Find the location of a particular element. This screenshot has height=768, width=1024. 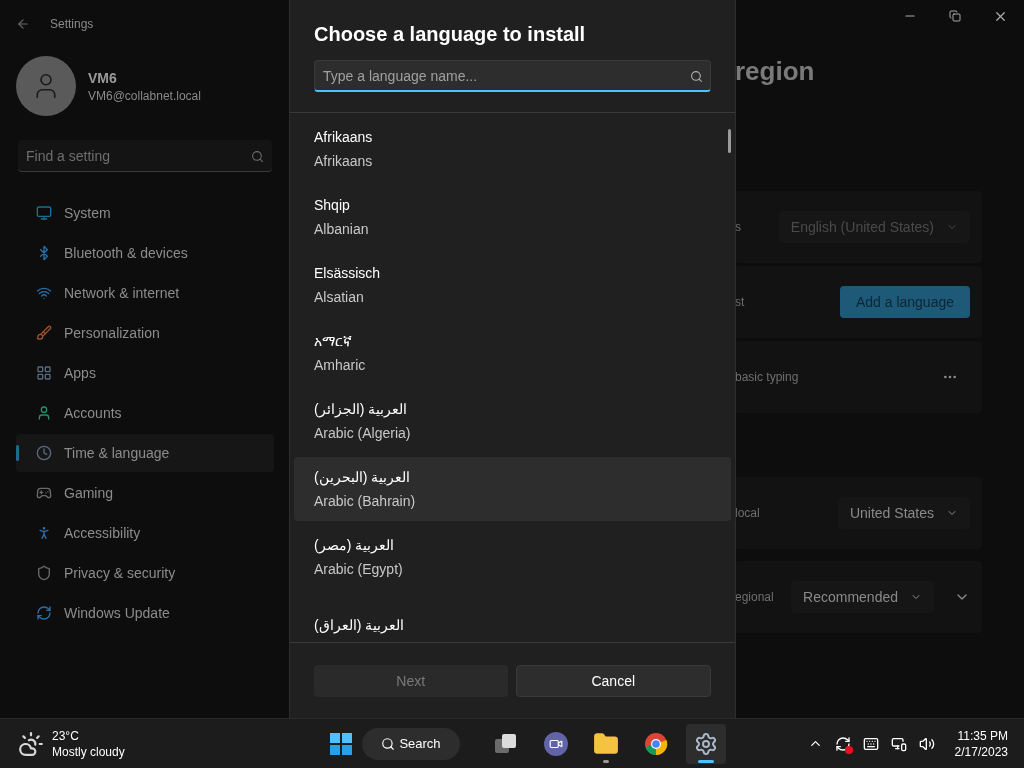

language-item: አማርኛ Amharic is located at coordinates (512, 353).